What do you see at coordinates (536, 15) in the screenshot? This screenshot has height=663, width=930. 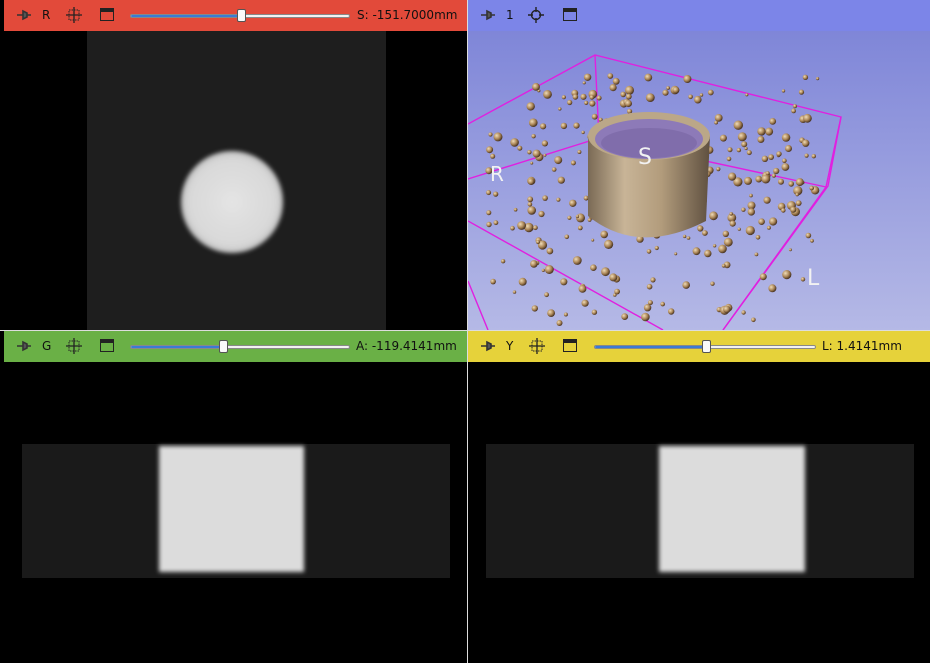 I see `center-view-icon` at bounding box center [536, 15].